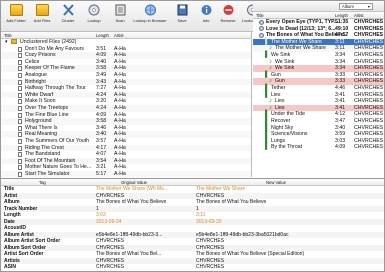  What do you see at coordinates (126, 167) in the screenshot?
I see `file-row: Mother Nature Goes To He... 3:21 A-Ha` at bounding box center [126, 167].